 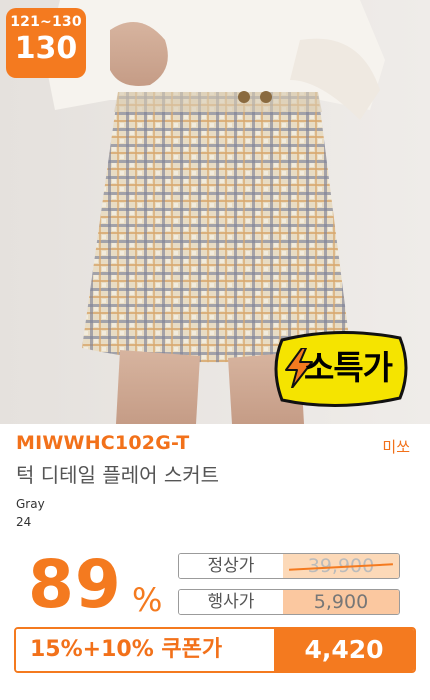 I want to click on size-badge: 121~130 130, so click(x=46, y=43).